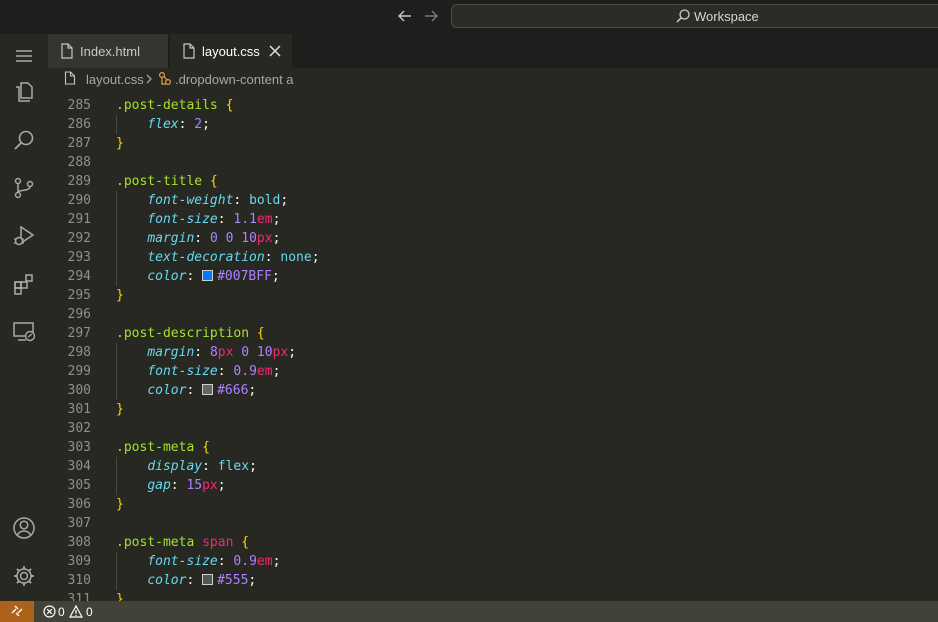  What do you see at coordinates (24, 576) in the screenshot?
I see `settings-gear-icon` at bounding box center [24, 576].